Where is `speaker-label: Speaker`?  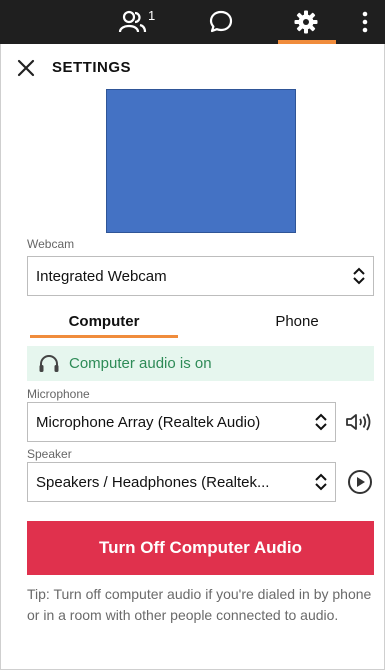 speaker-label: Speaker is located at coordinates (49, 454).